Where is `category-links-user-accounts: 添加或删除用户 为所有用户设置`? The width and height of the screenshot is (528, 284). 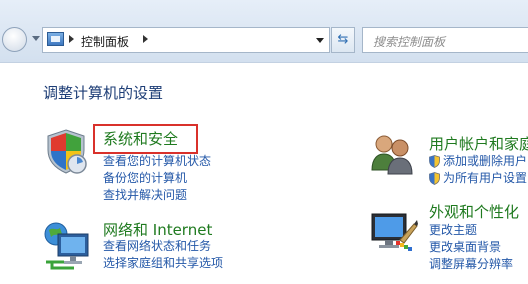 category-links-user-accounts: 添加或删除用户 为所有用户设置 is located at coordinates (478, 170).